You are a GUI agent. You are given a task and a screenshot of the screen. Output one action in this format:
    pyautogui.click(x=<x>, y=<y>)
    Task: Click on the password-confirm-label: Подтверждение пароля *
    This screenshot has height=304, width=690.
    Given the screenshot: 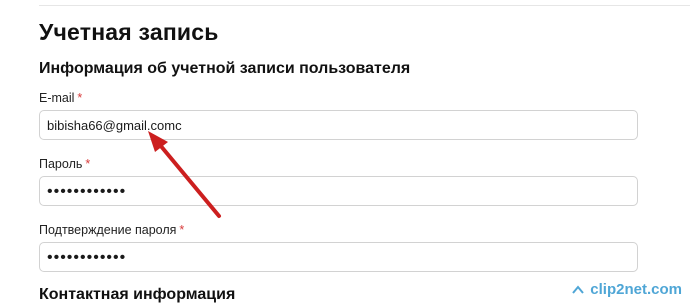 What is the action you would take?
    pyautogui.click(x=111, y=230)
    